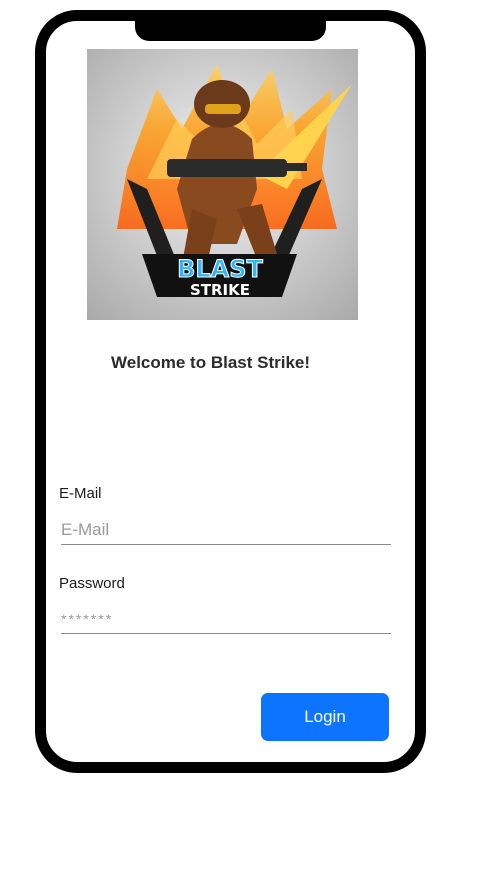  What do you see at coordinates (220, 290) in the screenshot?
I see `logo-subtitle-text: STRIKE` at bounding box center [220, 290].